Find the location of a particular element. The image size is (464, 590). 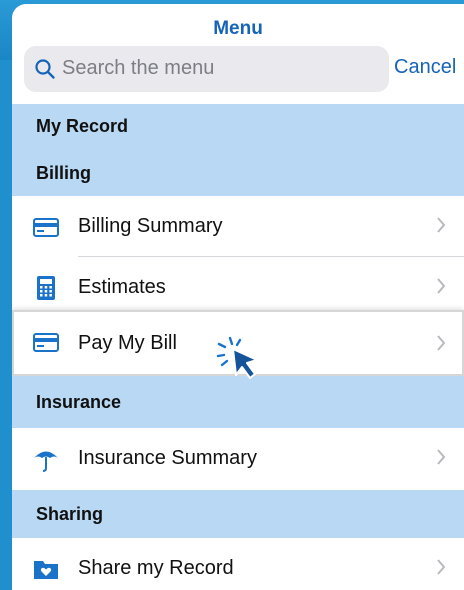

search-placeholder: Search the menu is located at coordinates (138, 68).